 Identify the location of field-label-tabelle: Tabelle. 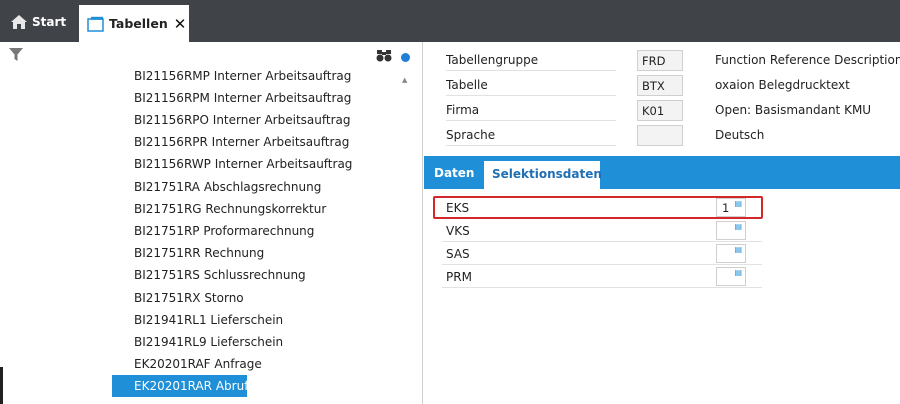
(531, 85).